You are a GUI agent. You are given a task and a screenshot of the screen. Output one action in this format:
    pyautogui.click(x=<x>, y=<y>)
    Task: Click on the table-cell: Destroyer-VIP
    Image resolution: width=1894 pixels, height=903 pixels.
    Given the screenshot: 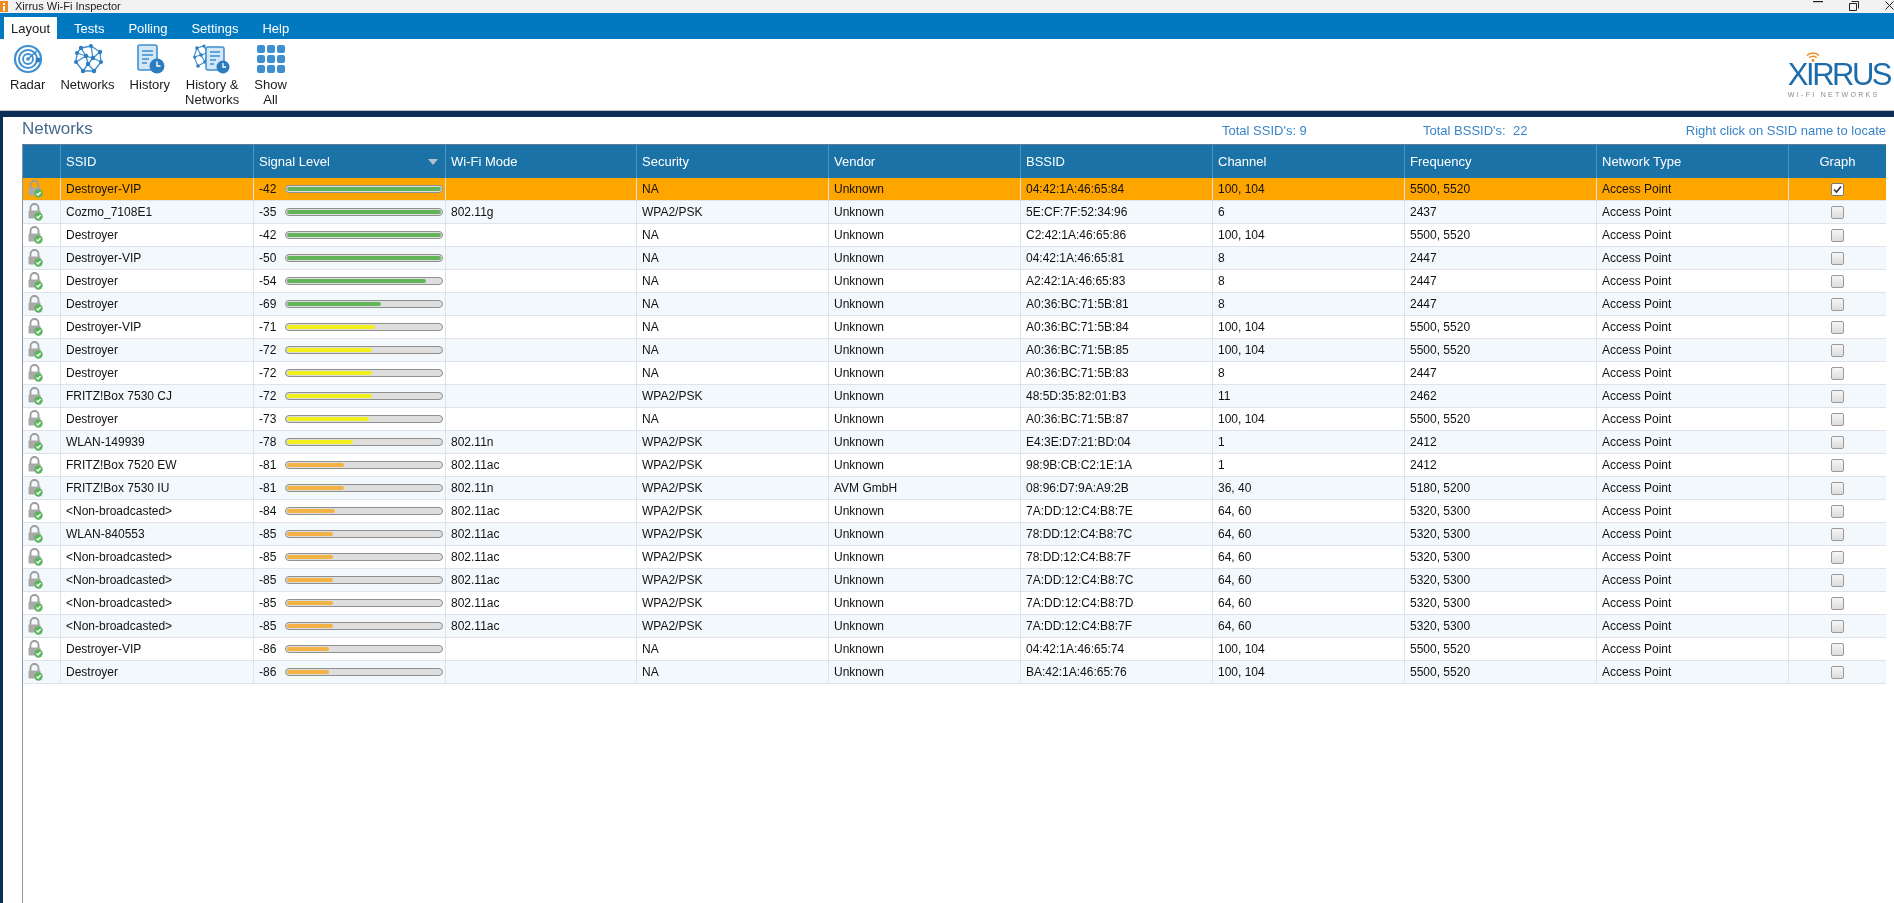 What is the action you would take?
    pyautogui.click(x=157, y=649)
    